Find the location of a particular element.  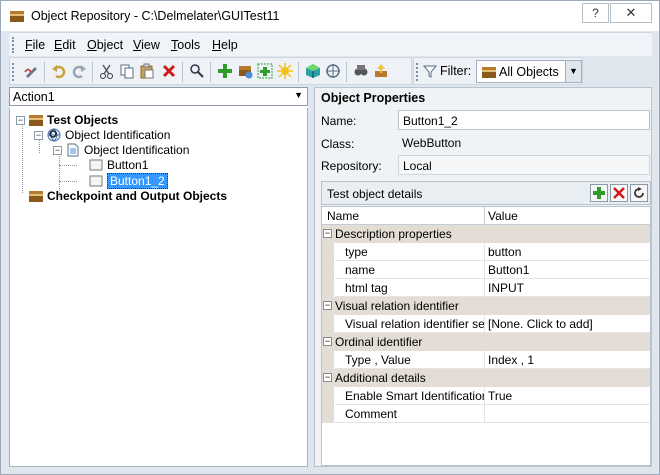

associate-icon is located at coordinates (361, 71).